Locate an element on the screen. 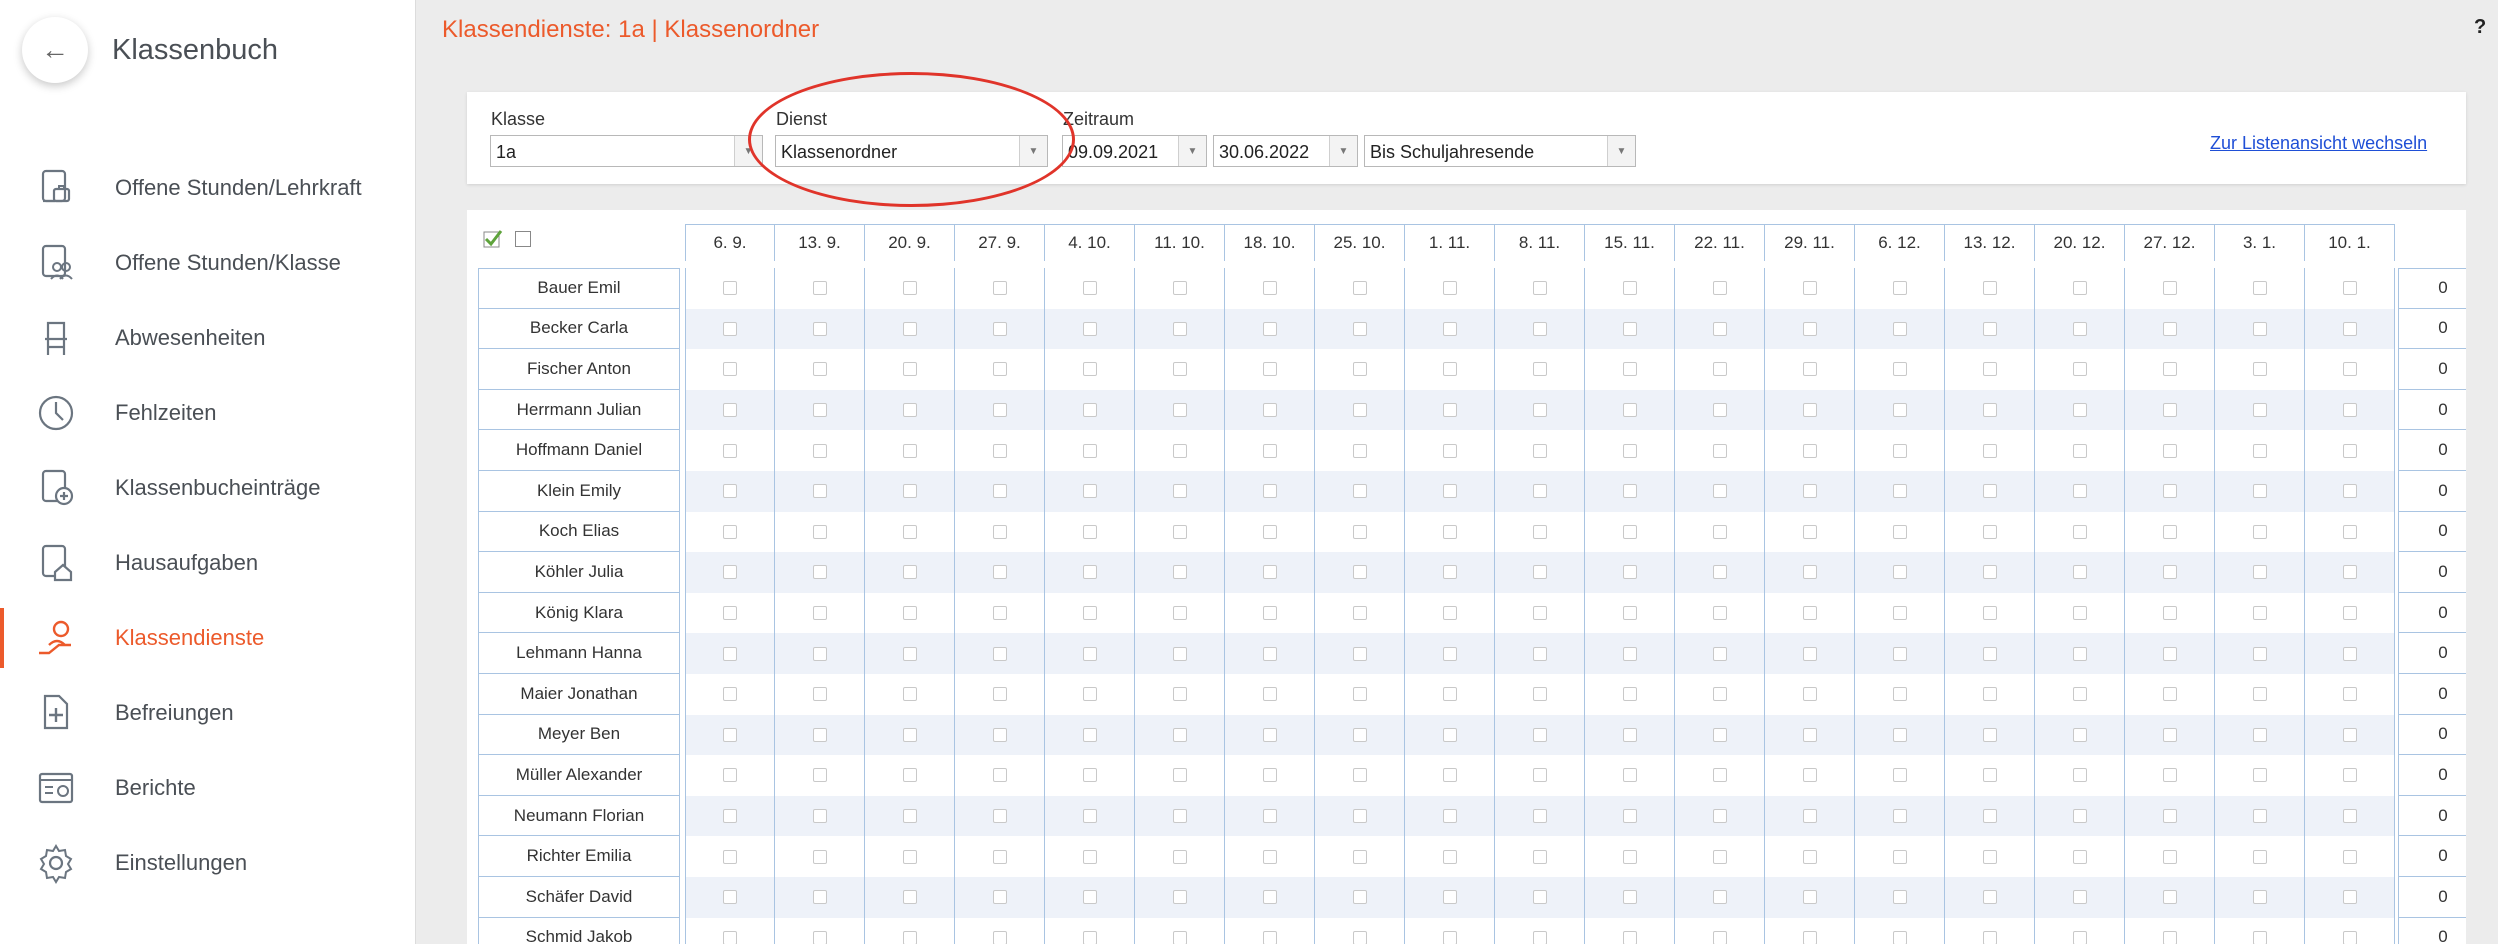 This screenshot has height=944, width=2498. sidebar-item-befreiungen: Befreiungen is located at coordinates (208, 713).